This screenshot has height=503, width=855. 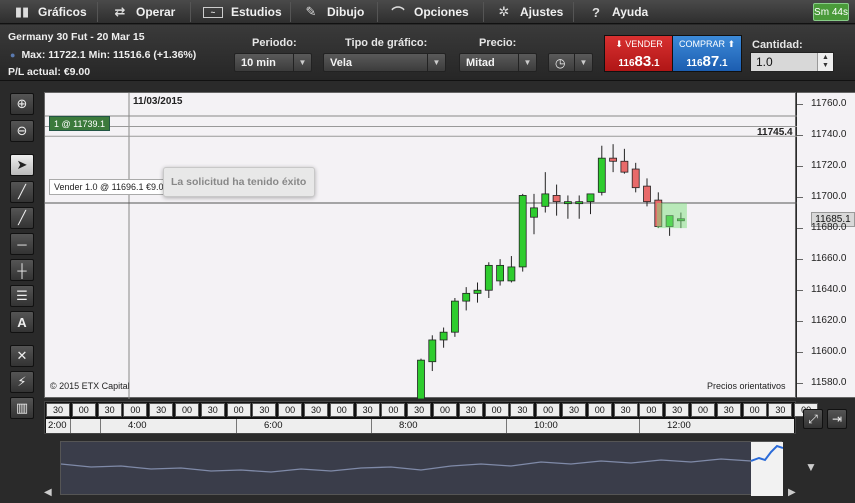 I want to click on price-select: Mitad ▼, so click(x=498, y=62).